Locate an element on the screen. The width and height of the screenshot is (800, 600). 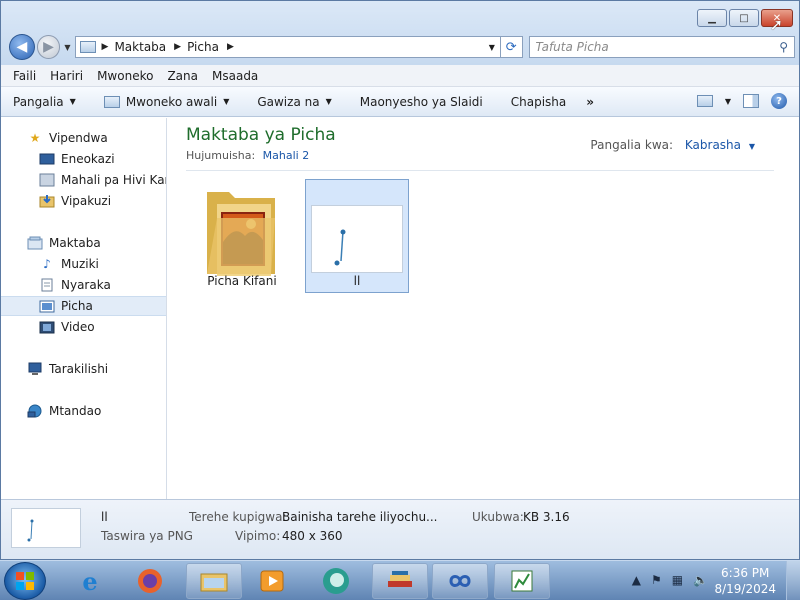
sidebar-item-libraries: Maktaba is located at coordinates (83, 243).